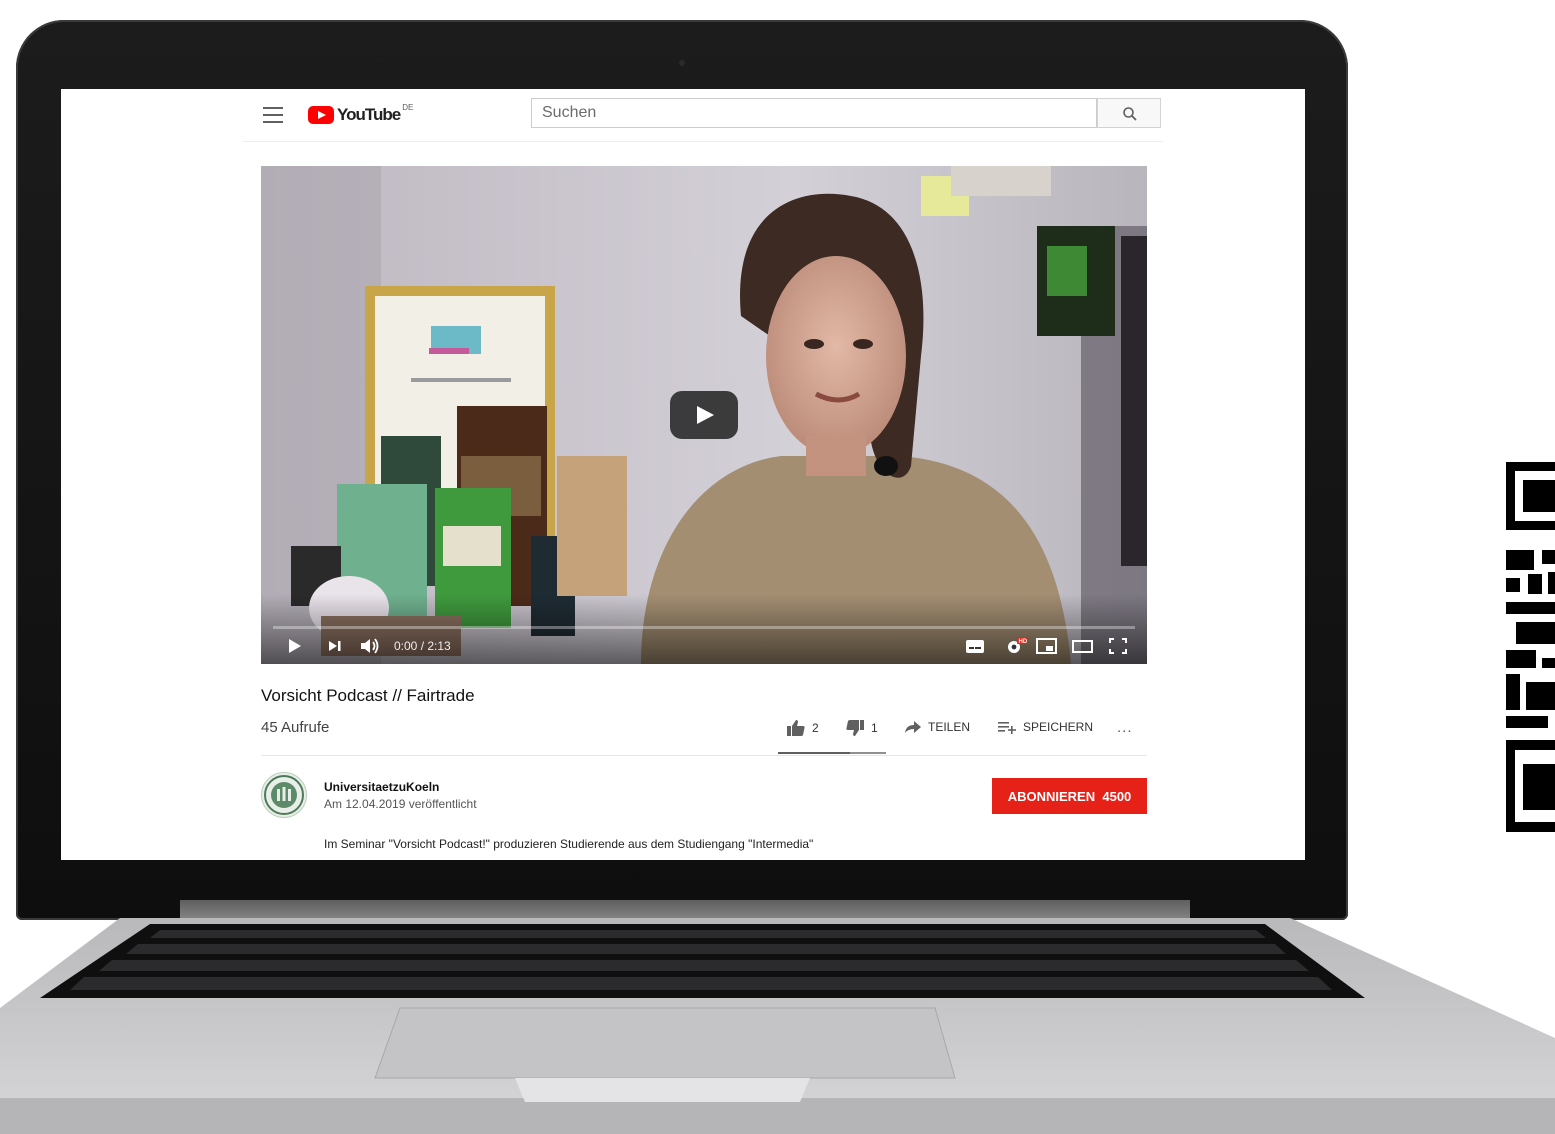 Image resolution: width=1555 pixels, height=1134 pixels. I want to click on sentiment-bar, so click(832, 753).